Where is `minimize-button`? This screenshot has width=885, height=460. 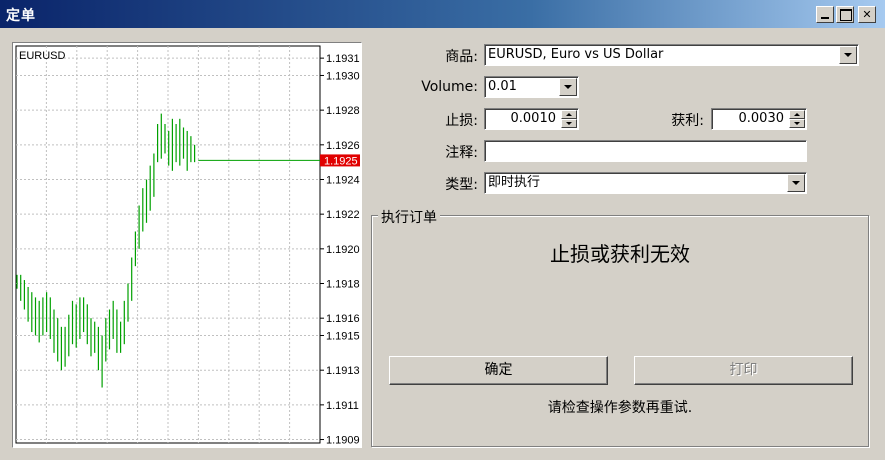
minimize-button is located at coordinates (825, 14).